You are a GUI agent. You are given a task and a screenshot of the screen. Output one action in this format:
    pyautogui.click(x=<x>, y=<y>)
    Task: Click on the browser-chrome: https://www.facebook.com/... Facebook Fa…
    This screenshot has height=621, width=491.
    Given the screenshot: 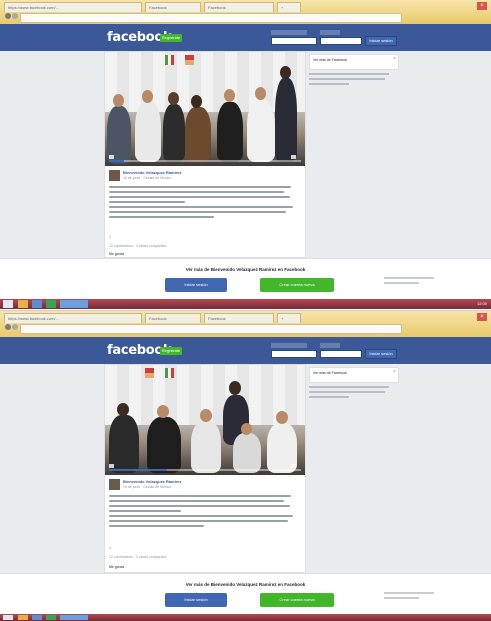 What is the action you would take?
    pyautogui.click(x=245, y=12)
    